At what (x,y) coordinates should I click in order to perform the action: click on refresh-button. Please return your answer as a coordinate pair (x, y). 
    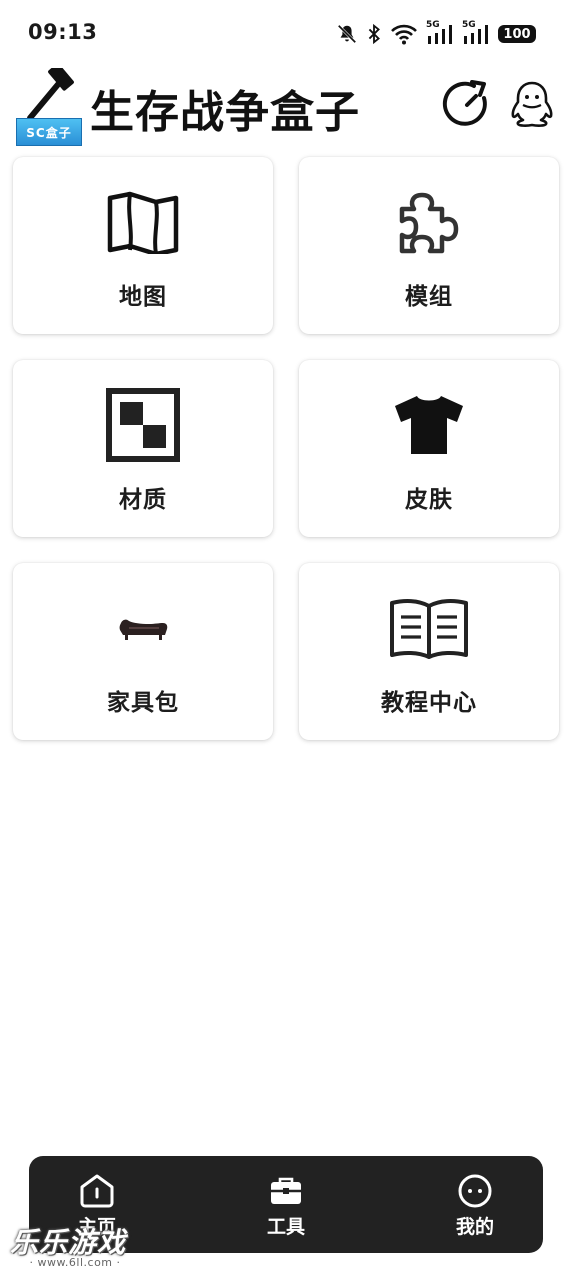
    Looking at the image, I should click on (467, 105).